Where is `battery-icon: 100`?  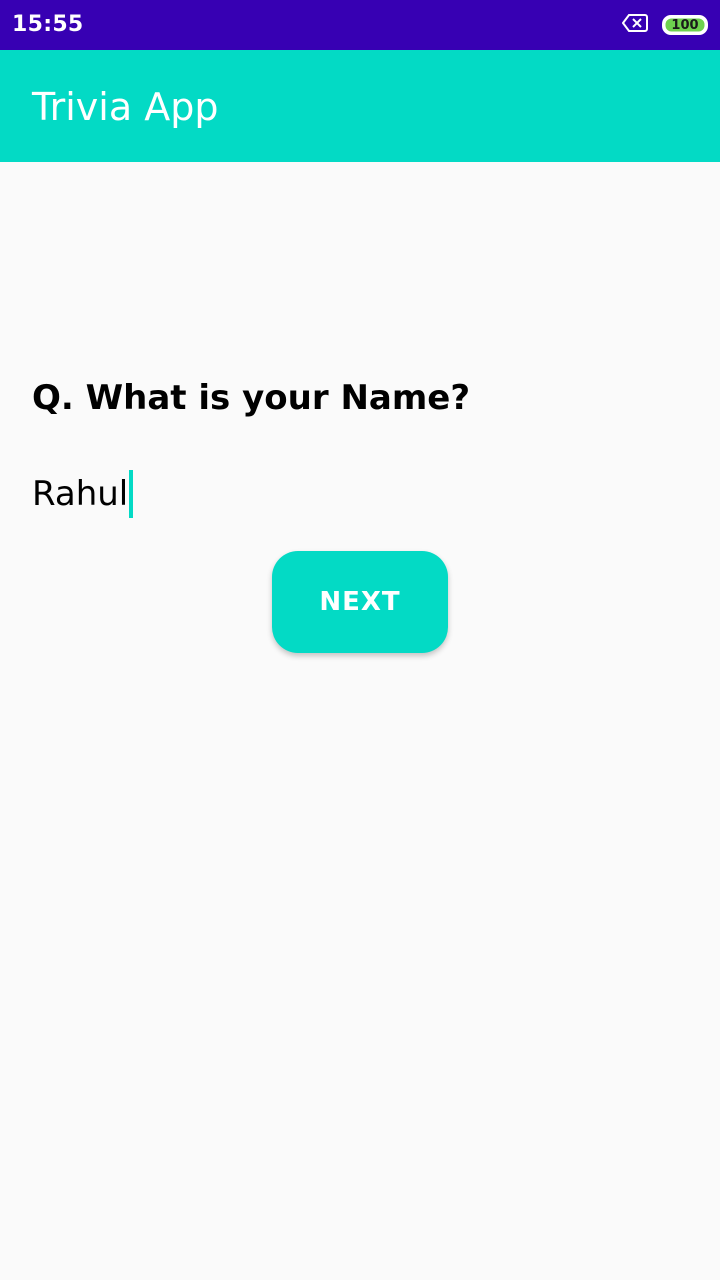
battery-icon: 100 is located at coordinates (685, 25).